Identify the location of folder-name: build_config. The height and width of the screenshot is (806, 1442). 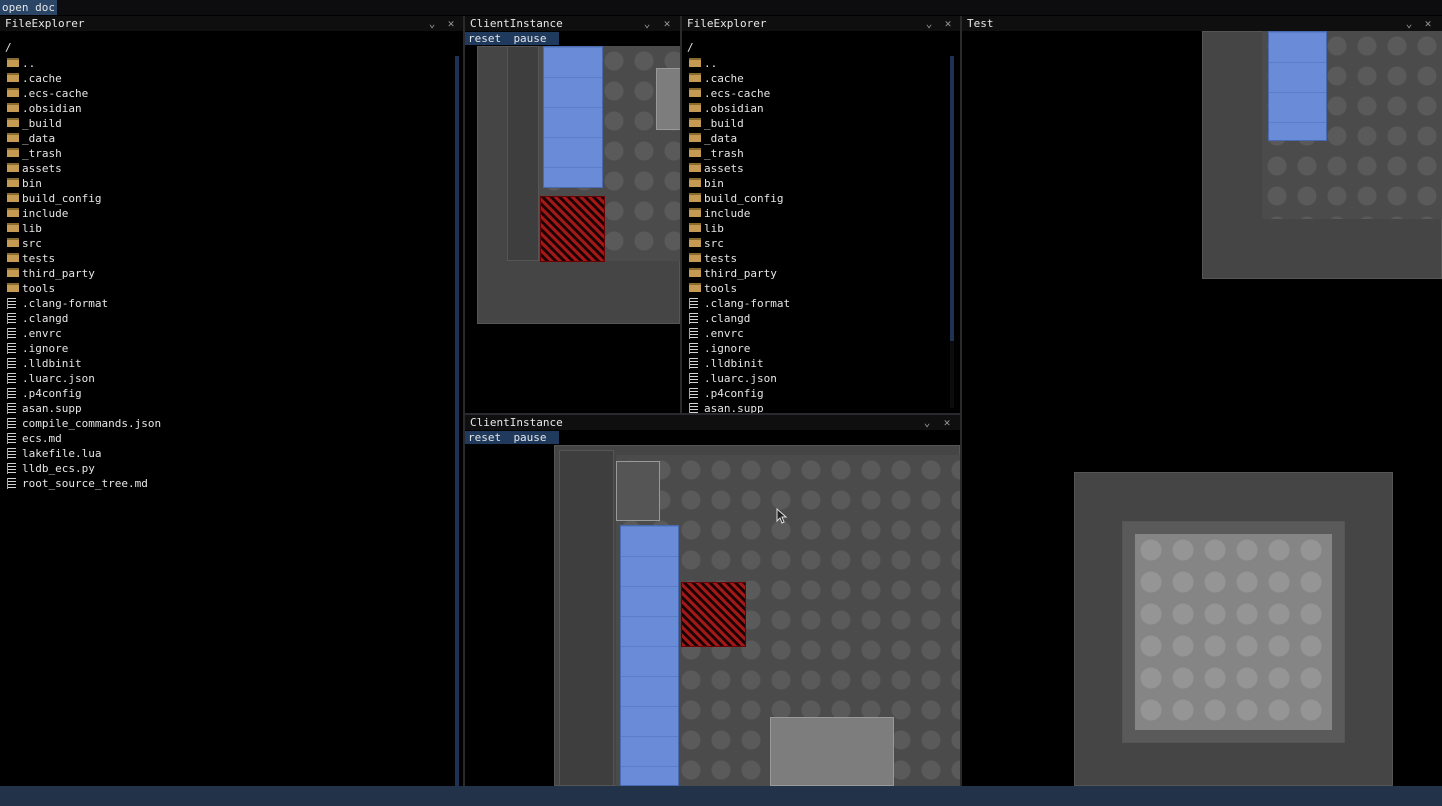
(62, 198).